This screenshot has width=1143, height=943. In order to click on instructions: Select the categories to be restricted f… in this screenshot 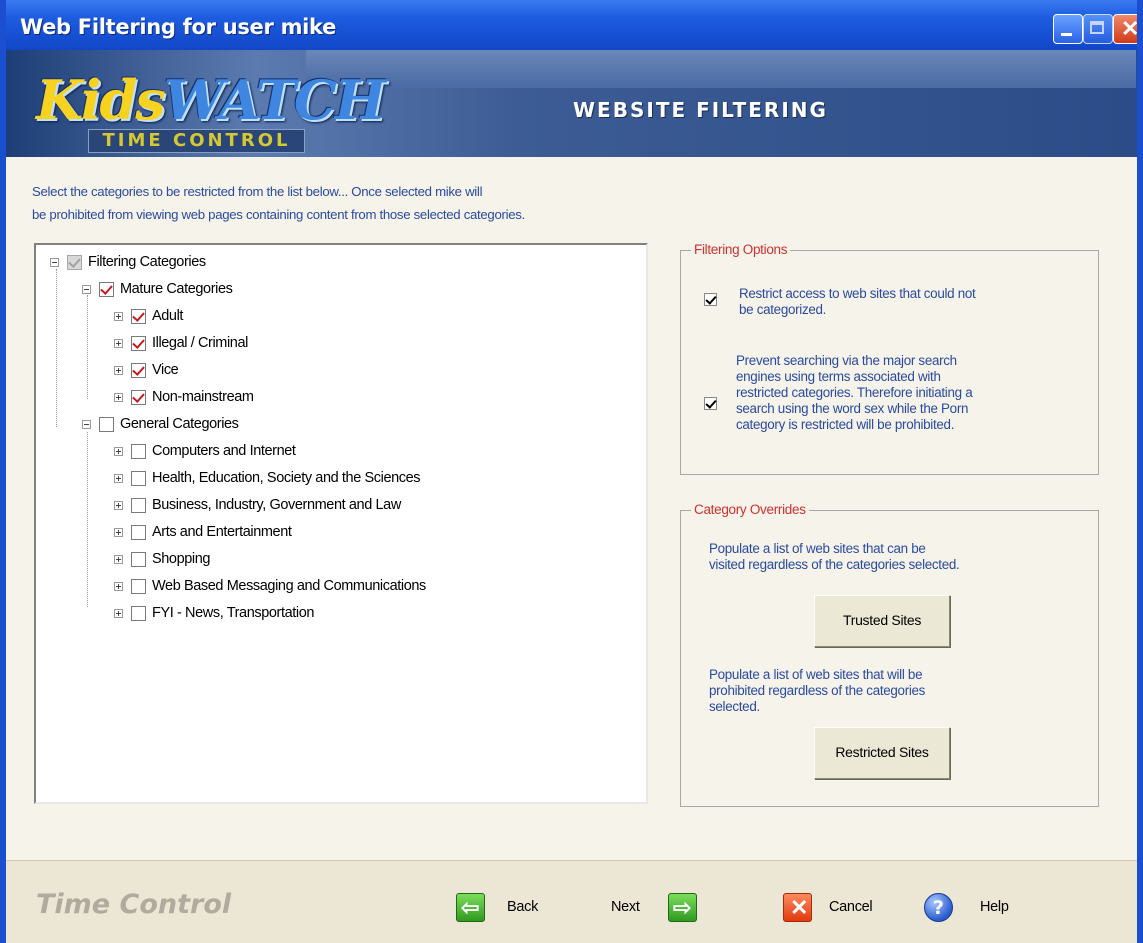, I will do `click(392, 203)`.